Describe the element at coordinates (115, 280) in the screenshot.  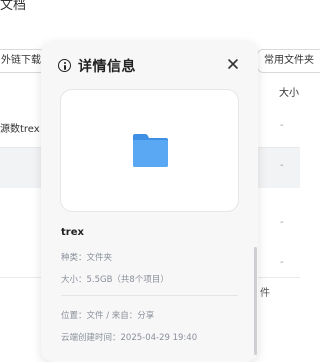
I see `file-size-detail: 大小：5.5GB（共8个项目）` at that location.